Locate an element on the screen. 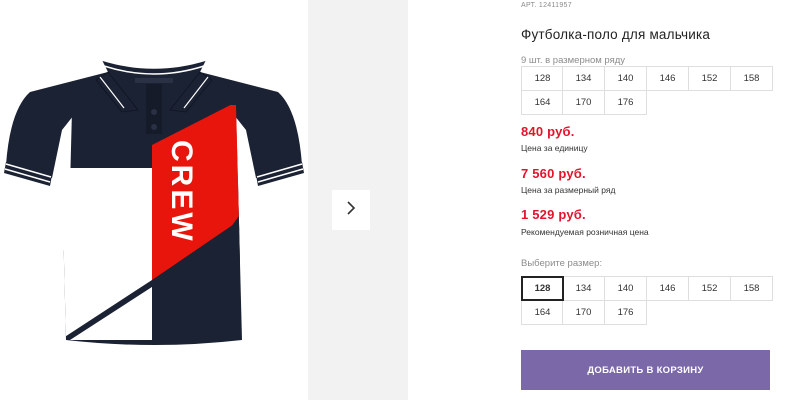  size-select-grid: 128 134 140 146 152 158 164 170 176 is located at coordinates (647, 300).